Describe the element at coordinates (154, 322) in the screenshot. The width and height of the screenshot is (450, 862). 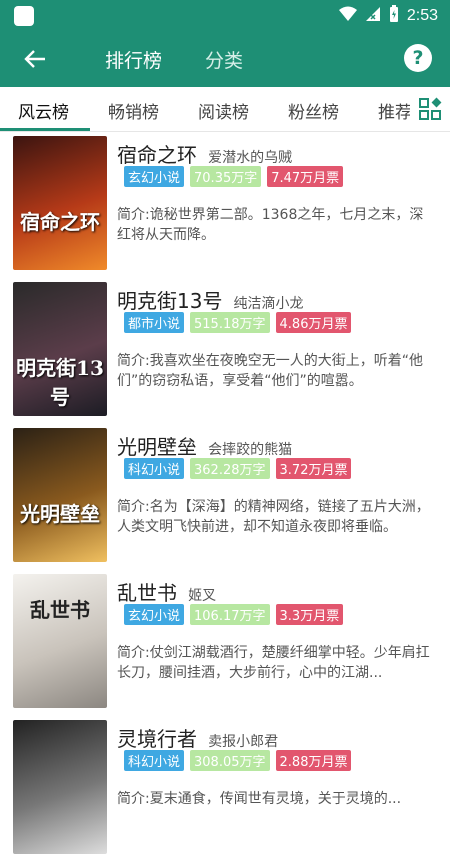
I see `genre-badge: 都市小说` at that location.